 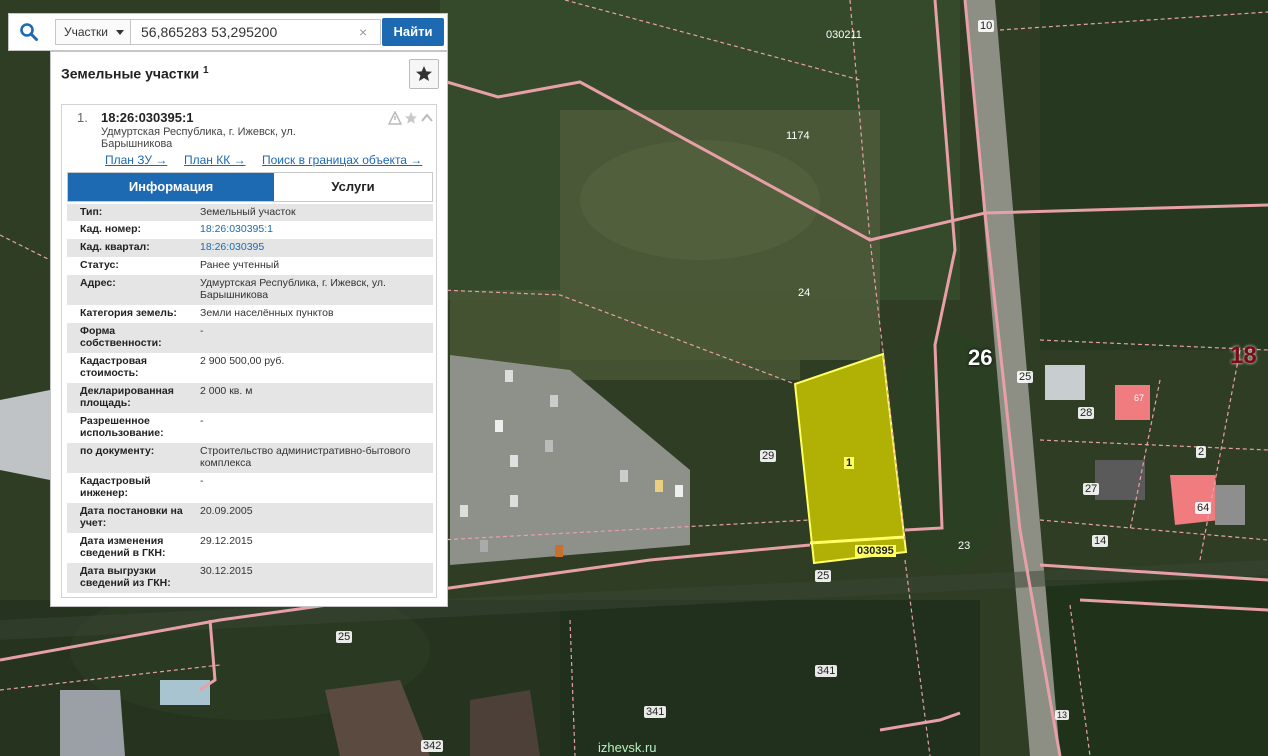 I want to click on search-type-select: Участки, so click(x=93, y=32).